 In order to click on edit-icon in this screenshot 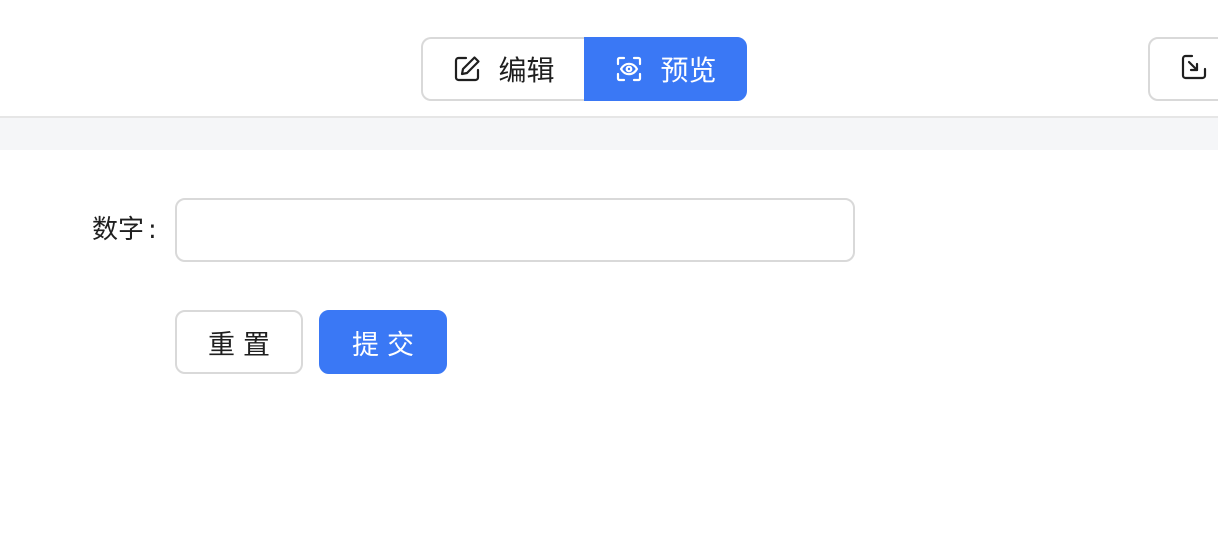, I will do `click(467, 69)`.